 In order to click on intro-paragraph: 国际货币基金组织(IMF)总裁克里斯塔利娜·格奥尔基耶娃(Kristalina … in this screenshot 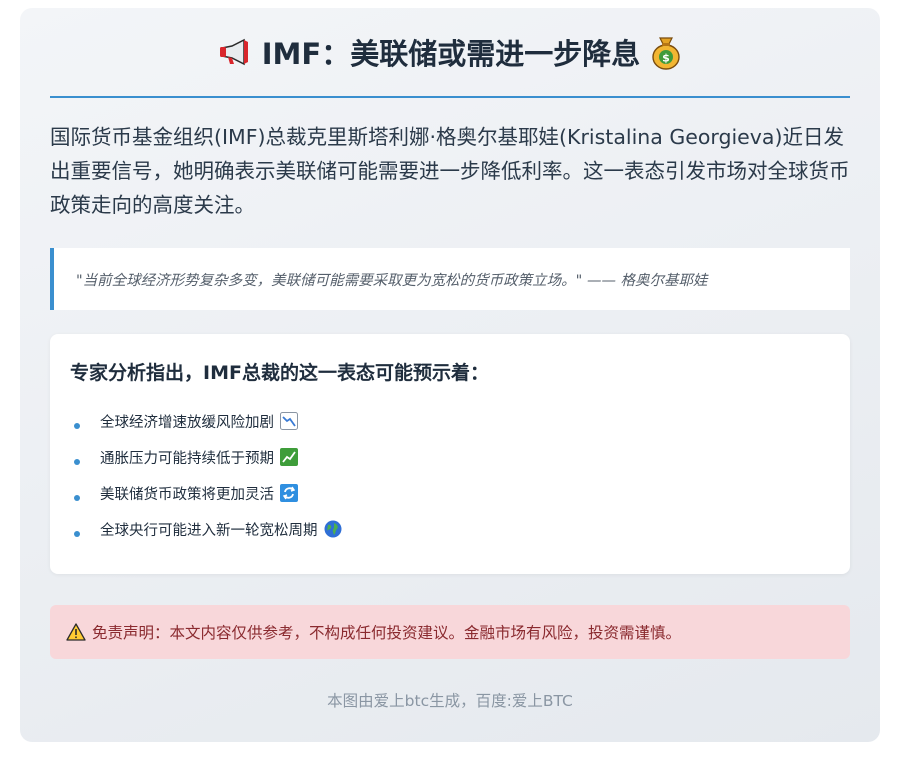, I will do `click(450, 171)`.